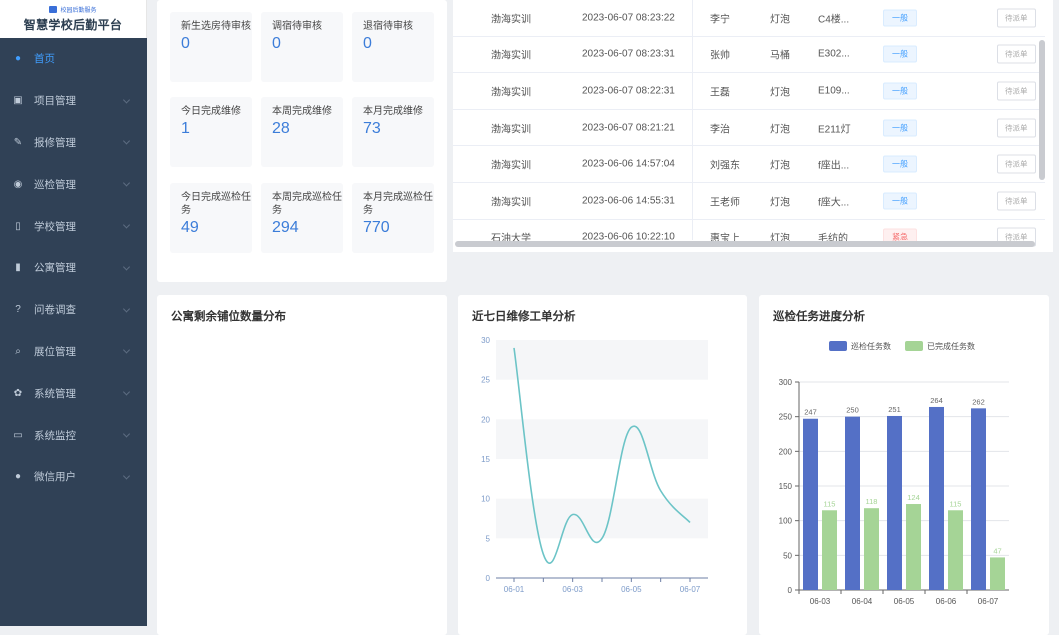 This screenshot has height=635, width=1059. What do you see at coordinates (73, 59) in the screenshot?
I see `sidebar-item-0: ●首页` at bounding box center [73, 59].